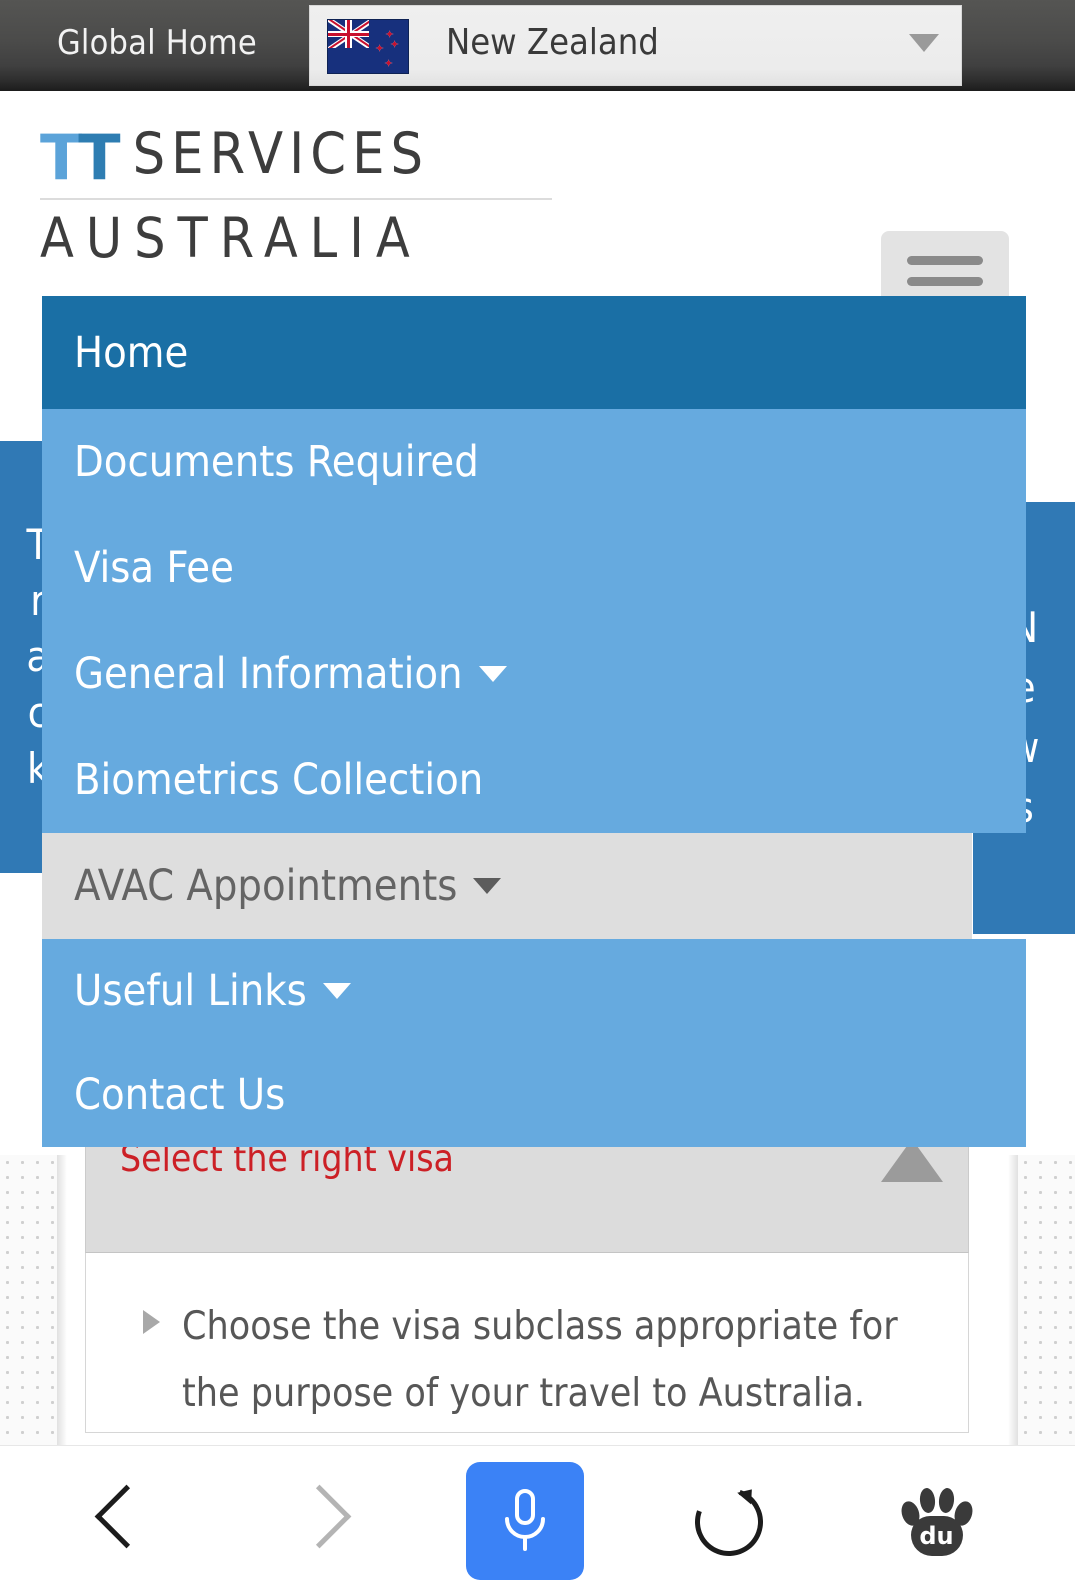 The width and height of the screenshot is (1075, 1595). What do you see at coordinates (151, 1322) in the screenshot?
I see `triangle-right-bullet-icon` at bounding box center [151, 1322].